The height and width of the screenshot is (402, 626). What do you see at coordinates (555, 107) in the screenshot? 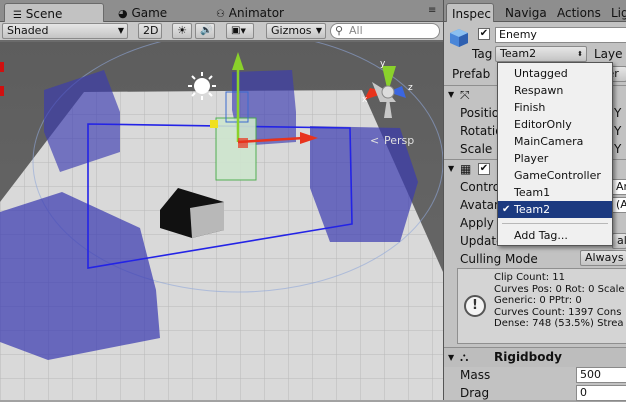
I see `tag-option-finish: Finish` at bounding box center [555, 107].